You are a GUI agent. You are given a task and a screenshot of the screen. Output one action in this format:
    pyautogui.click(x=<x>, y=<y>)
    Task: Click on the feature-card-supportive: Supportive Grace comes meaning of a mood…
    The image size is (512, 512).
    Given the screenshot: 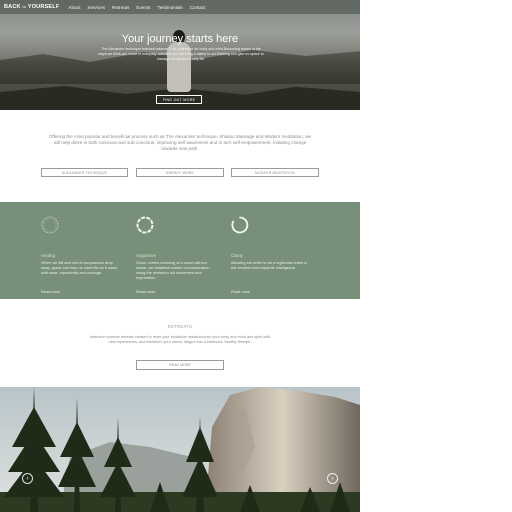 What is the action you would take?
    pyautogui.click(x=175, y=255)
    